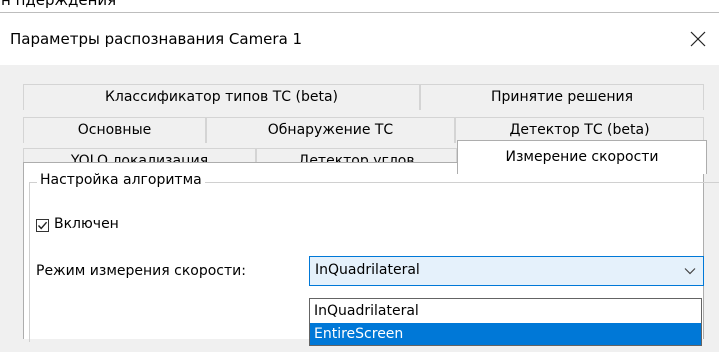  Describe the element at coordinates (367, 270) in the screenshot. I see `select-value: InQuadrilateral` at that location.